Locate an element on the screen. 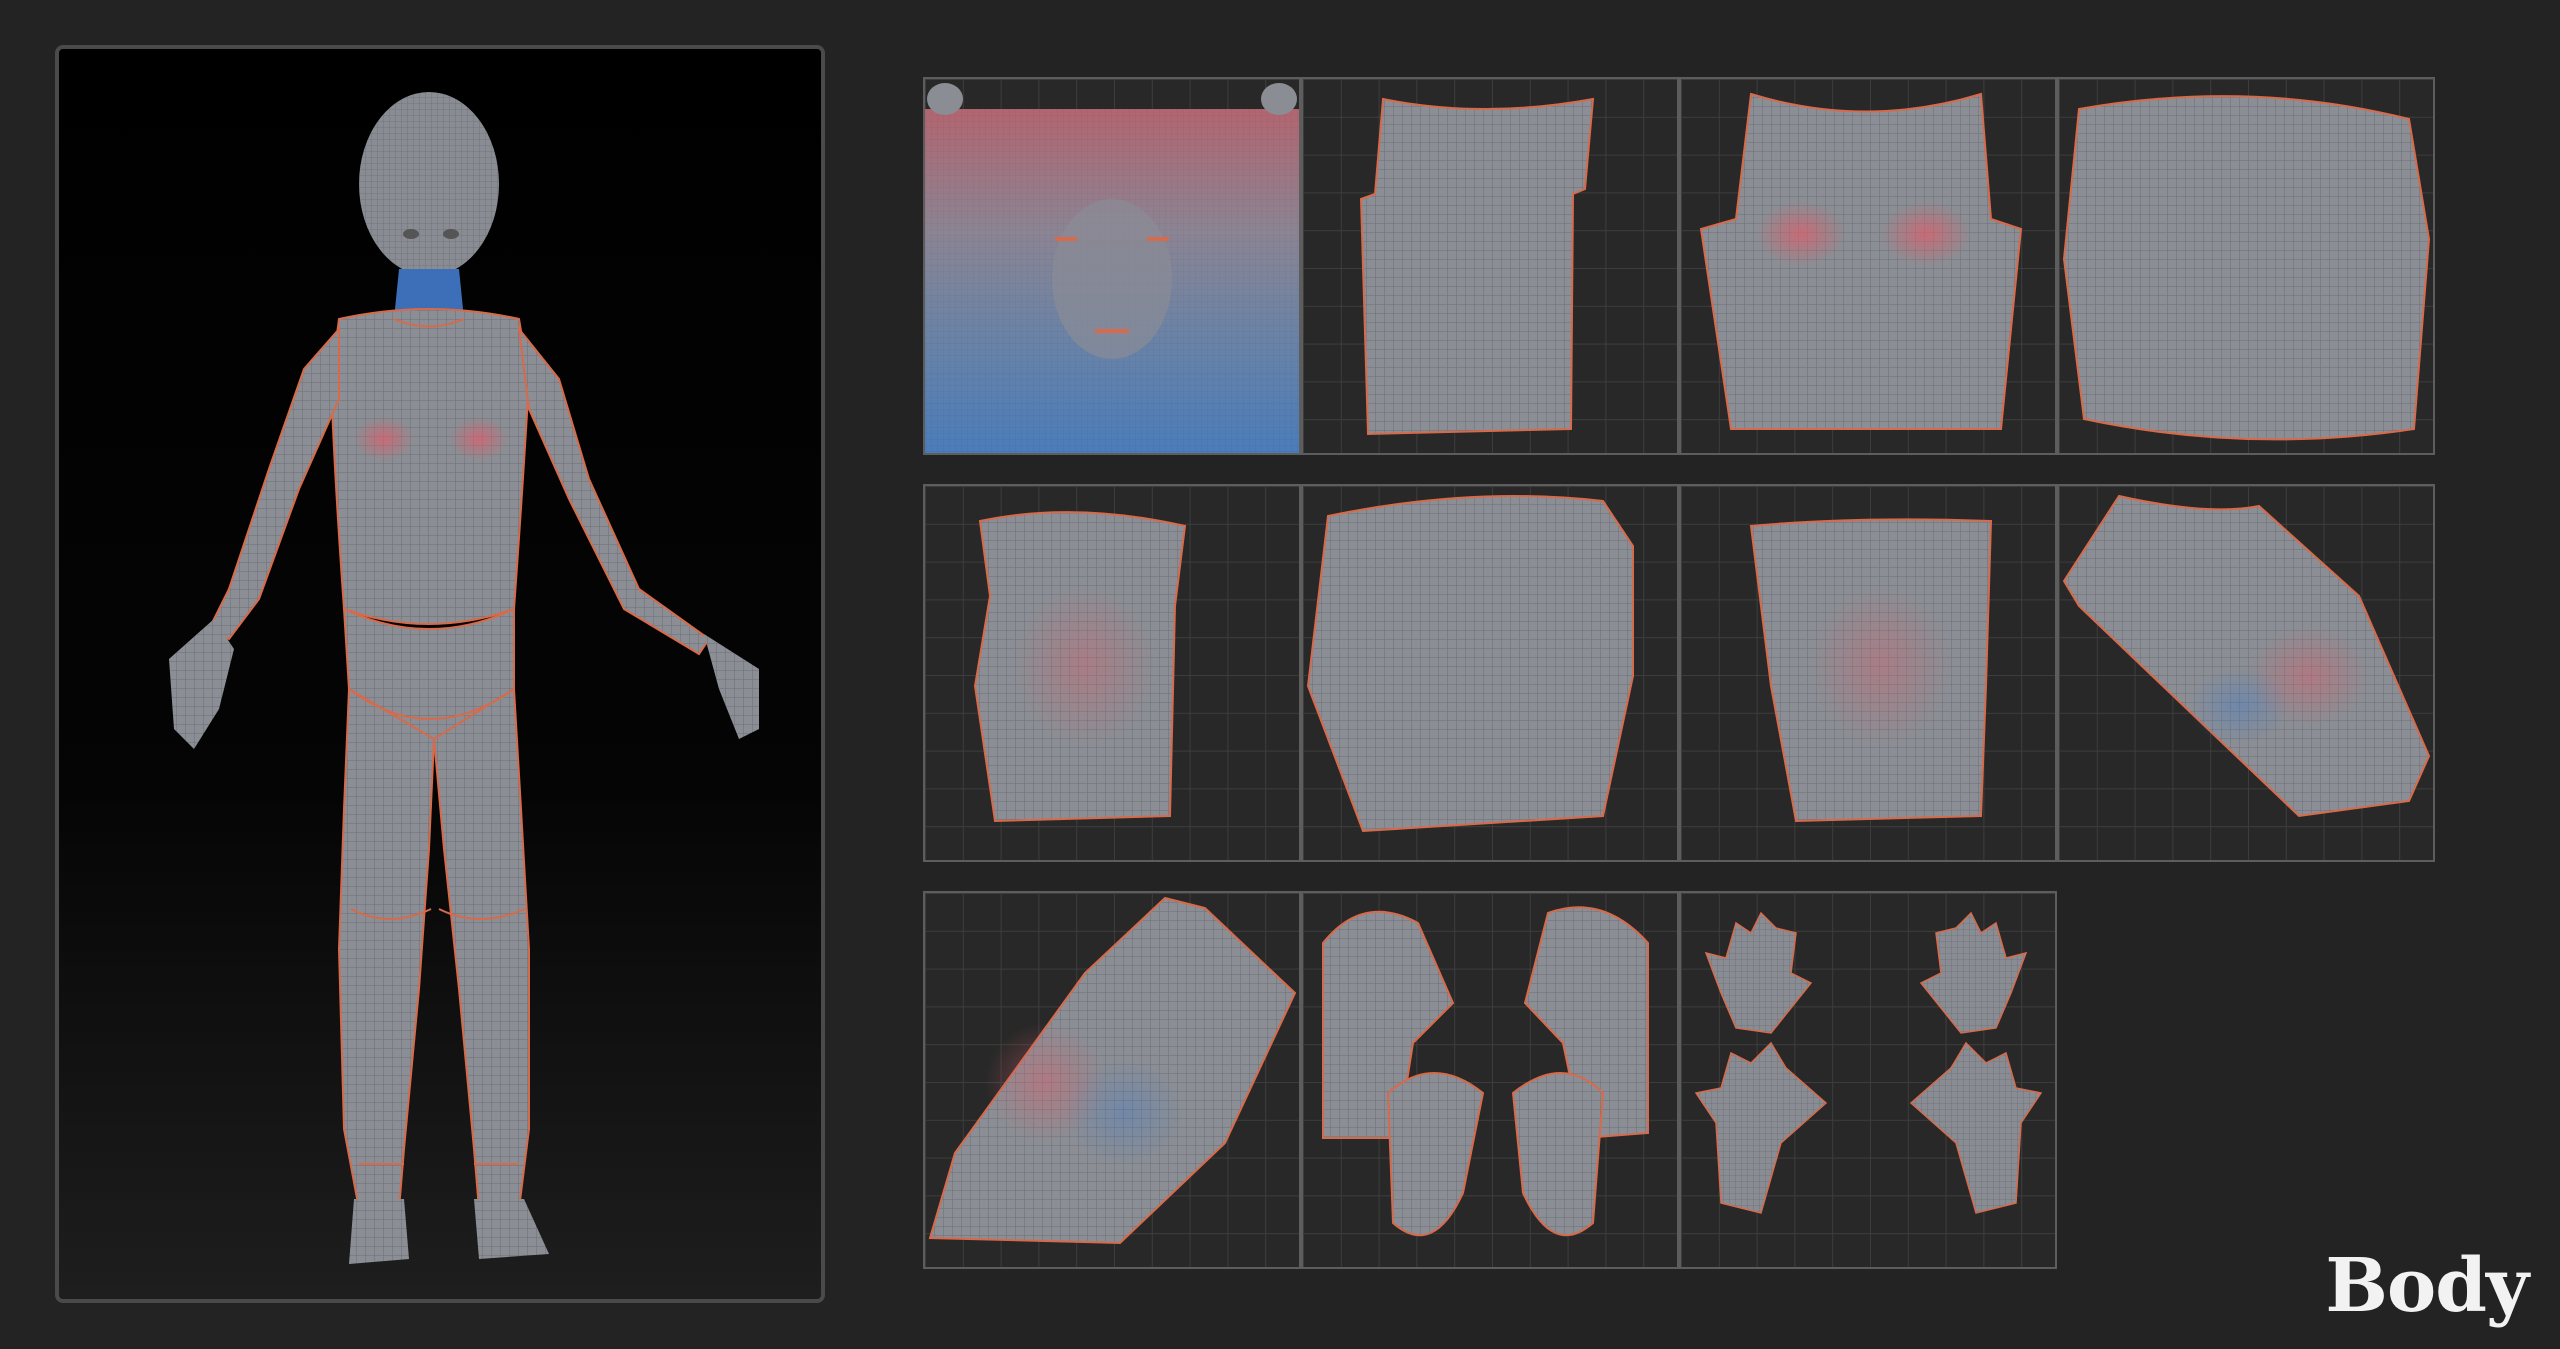 This screenshot has height=1349, width=2560. uv-tile-hands is located at coordinates (1868, 1080).